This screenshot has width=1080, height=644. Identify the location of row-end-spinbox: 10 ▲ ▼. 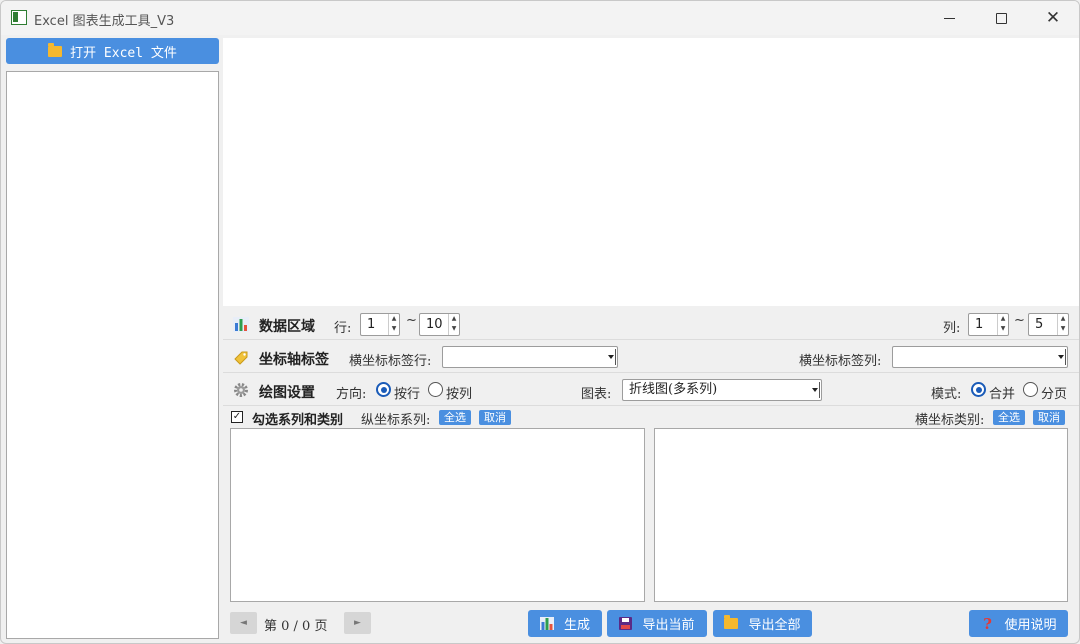
(439, 324).